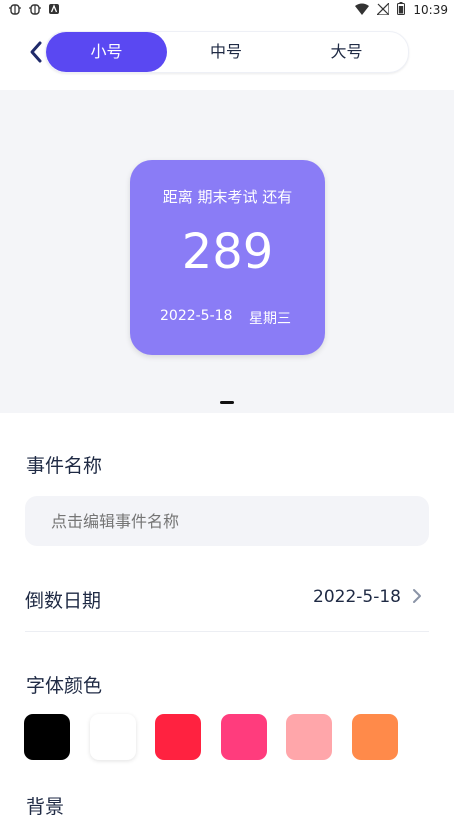 This screenshot has height=819, width=454. Describe the element at coordinates (357, 597) in the screenshot. I see `countdown-date-value: 2022-5-18` at that location.